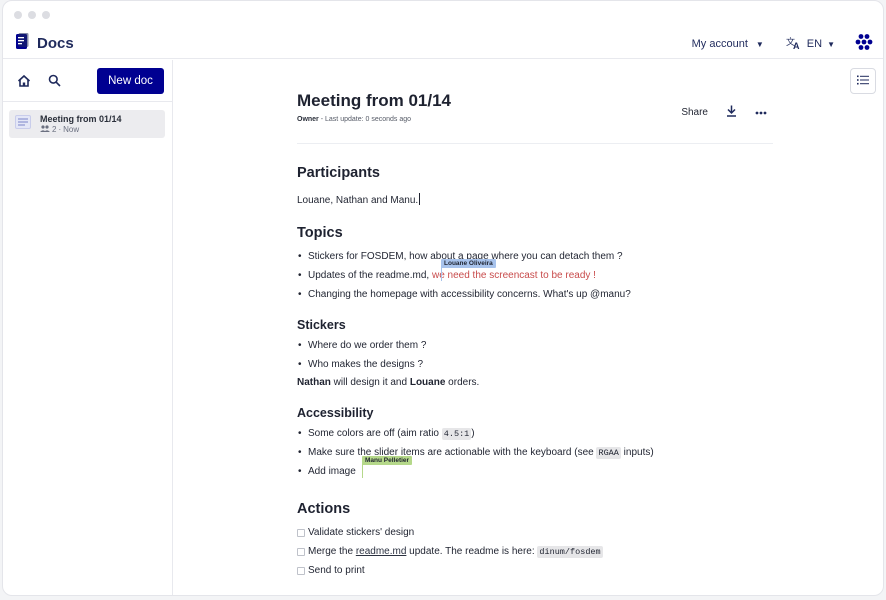  Describe the element at coordinates (462, 382) in the screenshot. I see `summary-text: orders.` at that location.